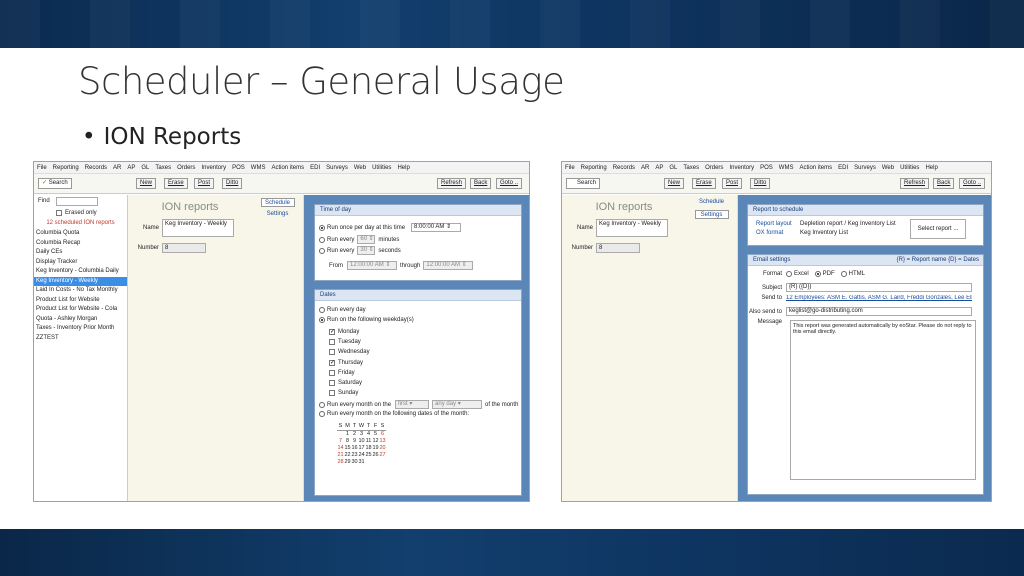 Image resolution: width=1024 pixels, height=576 pixels. What do you see at coordinates (570, 168) in the screenshot?
I see `menu-item: File` at bounding box center [570, 168].